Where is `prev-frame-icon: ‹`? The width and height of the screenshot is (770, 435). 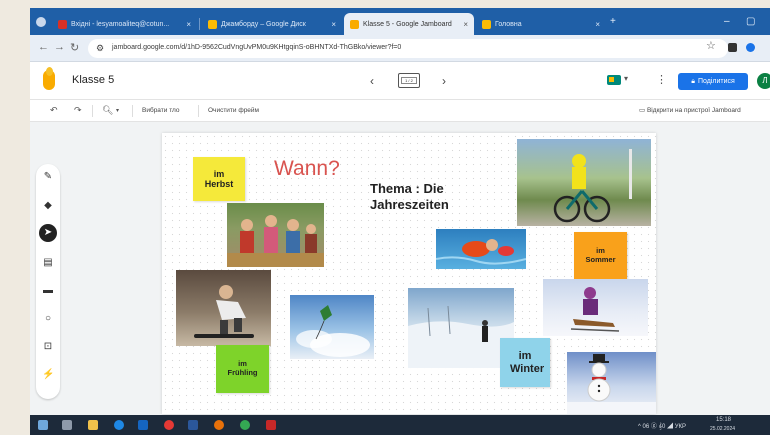
prev-frame-icon: ‹ is located at coordinates (372, 81).